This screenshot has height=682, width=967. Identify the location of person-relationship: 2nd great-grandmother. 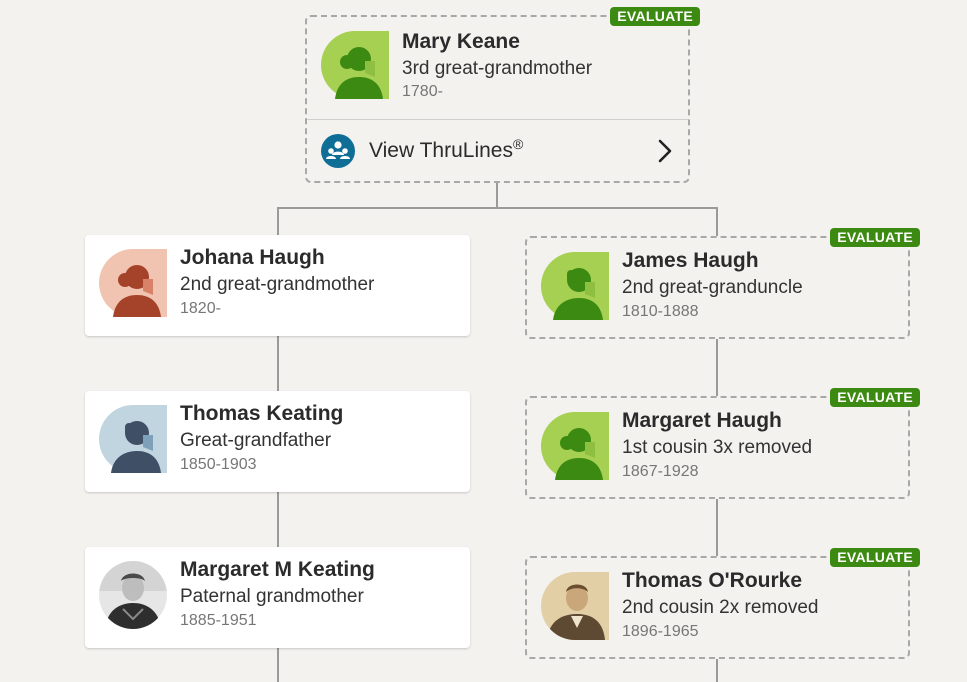
(277, 284).